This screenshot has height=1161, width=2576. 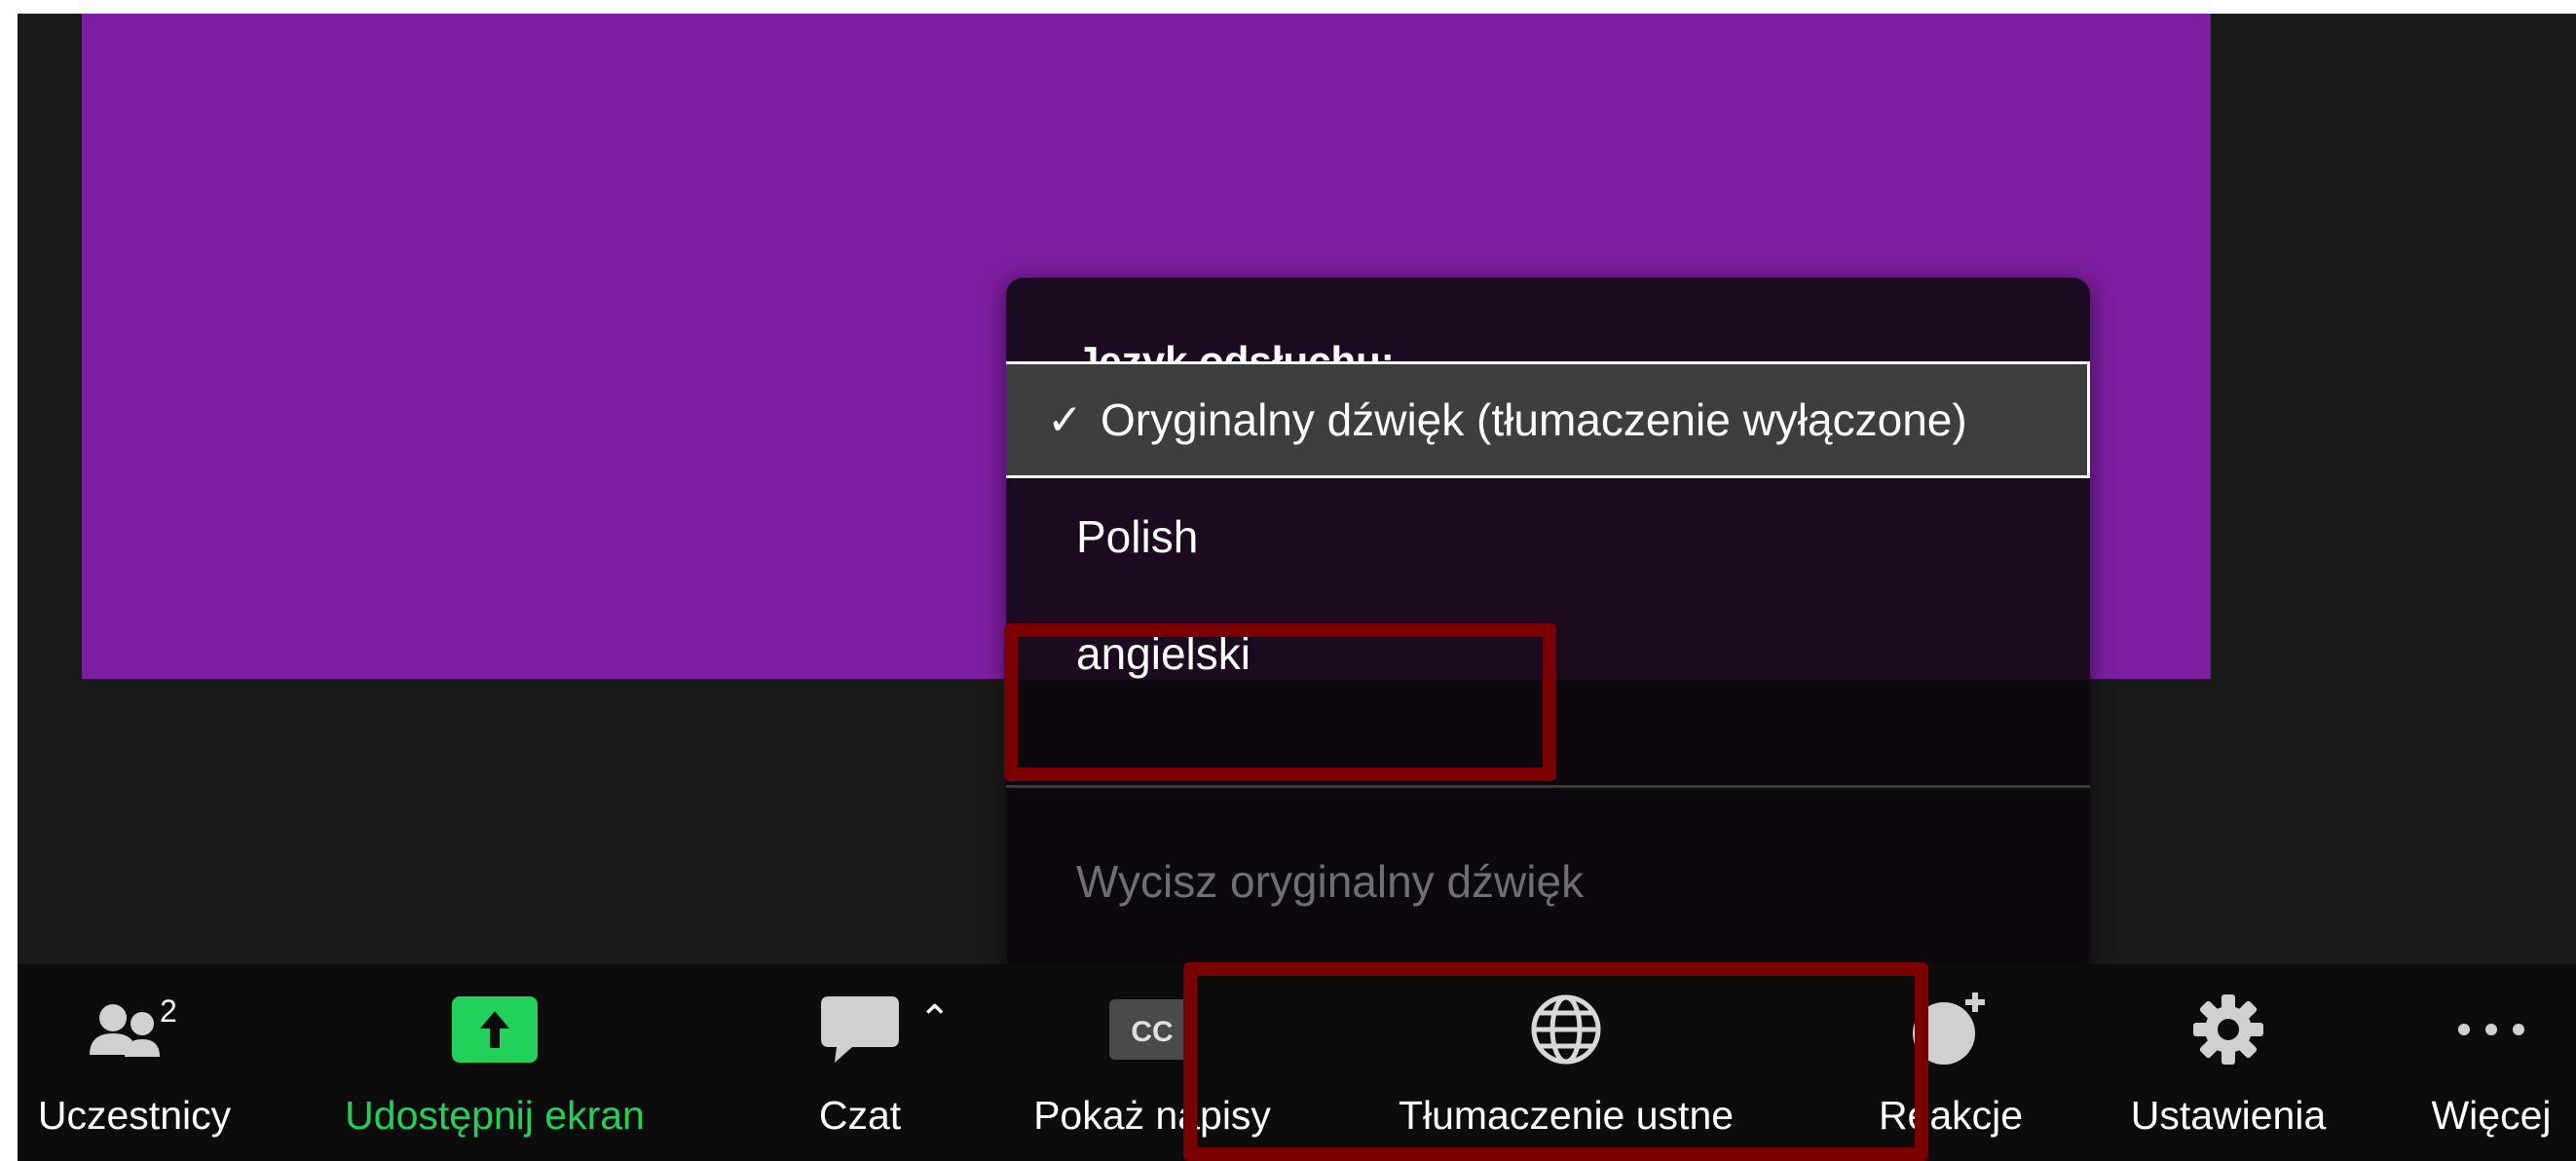 I want to click on check-icon: ✓, so click(x=1065, y=420).